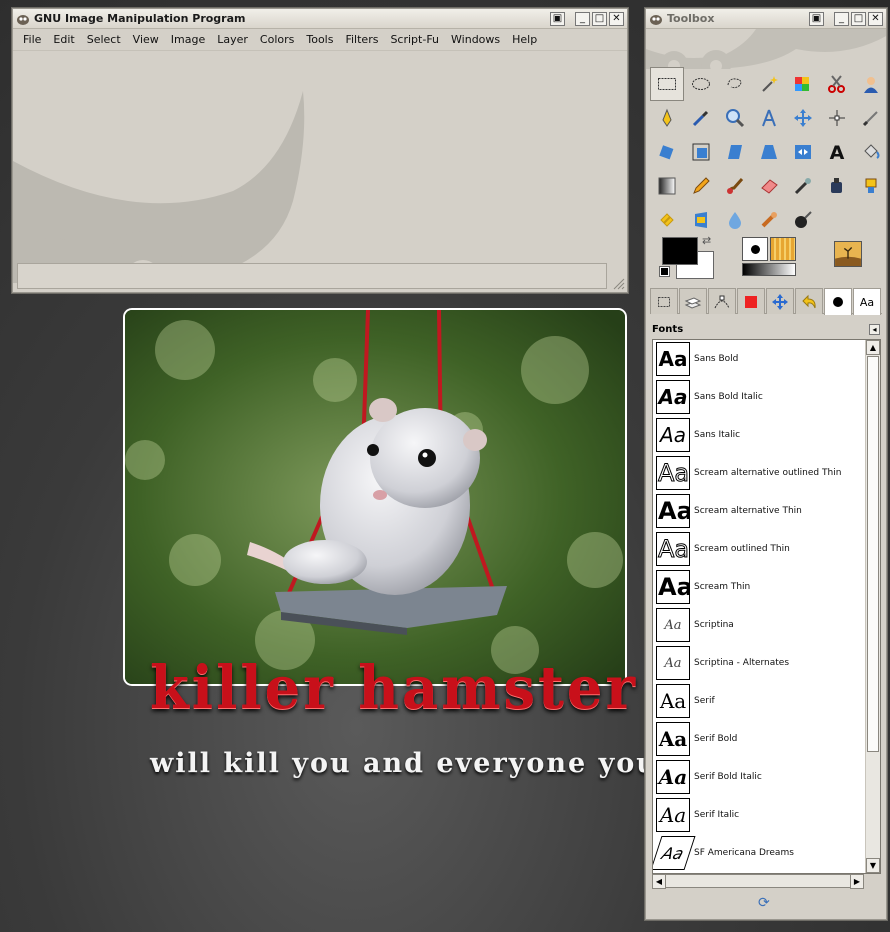 Image resolution: width=890 pixels, height=932 pixels. What do you see at coordinates (312, 276) in the screenshot?
I see `status-bar` at bounding box center [312, 276].